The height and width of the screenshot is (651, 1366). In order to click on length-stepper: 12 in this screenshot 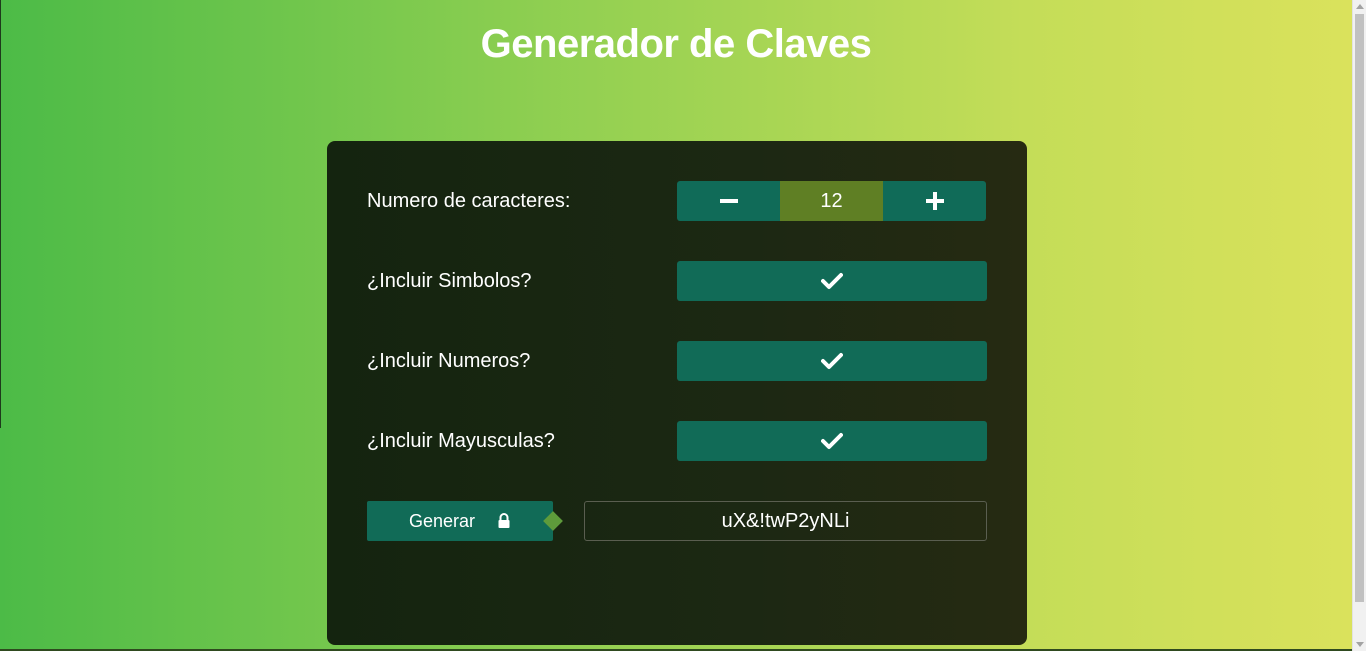, I will do `click(831, 201)`.